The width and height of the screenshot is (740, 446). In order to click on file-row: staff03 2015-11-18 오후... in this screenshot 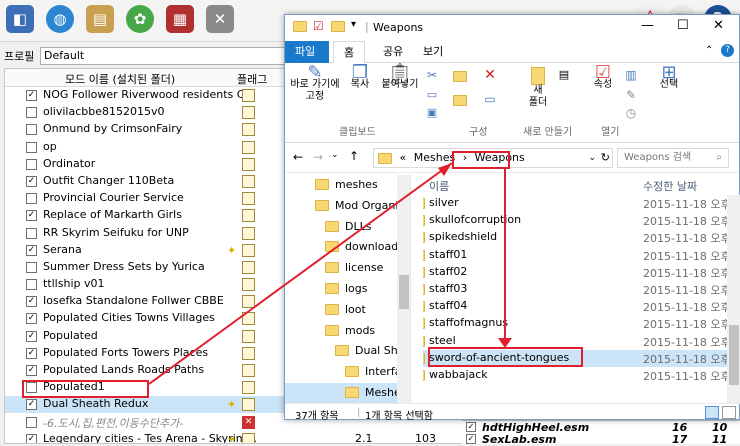, I will do `click(581, 289)`.